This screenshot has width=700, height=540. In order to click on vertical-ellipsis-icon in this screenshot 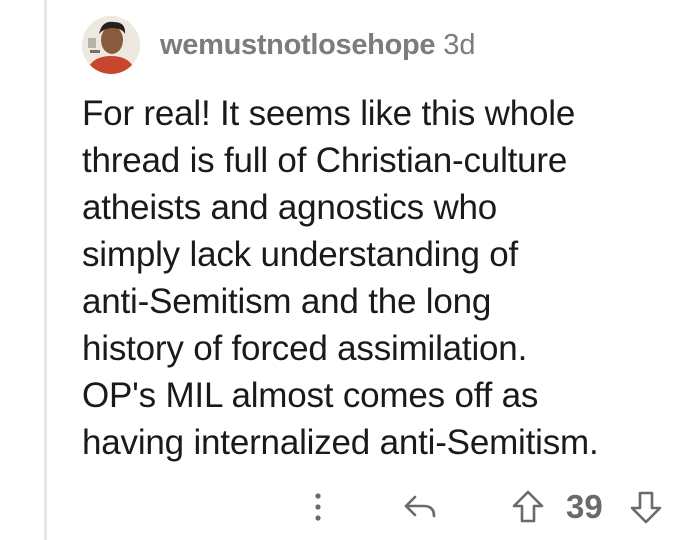, I will do `click(318, 507)`.